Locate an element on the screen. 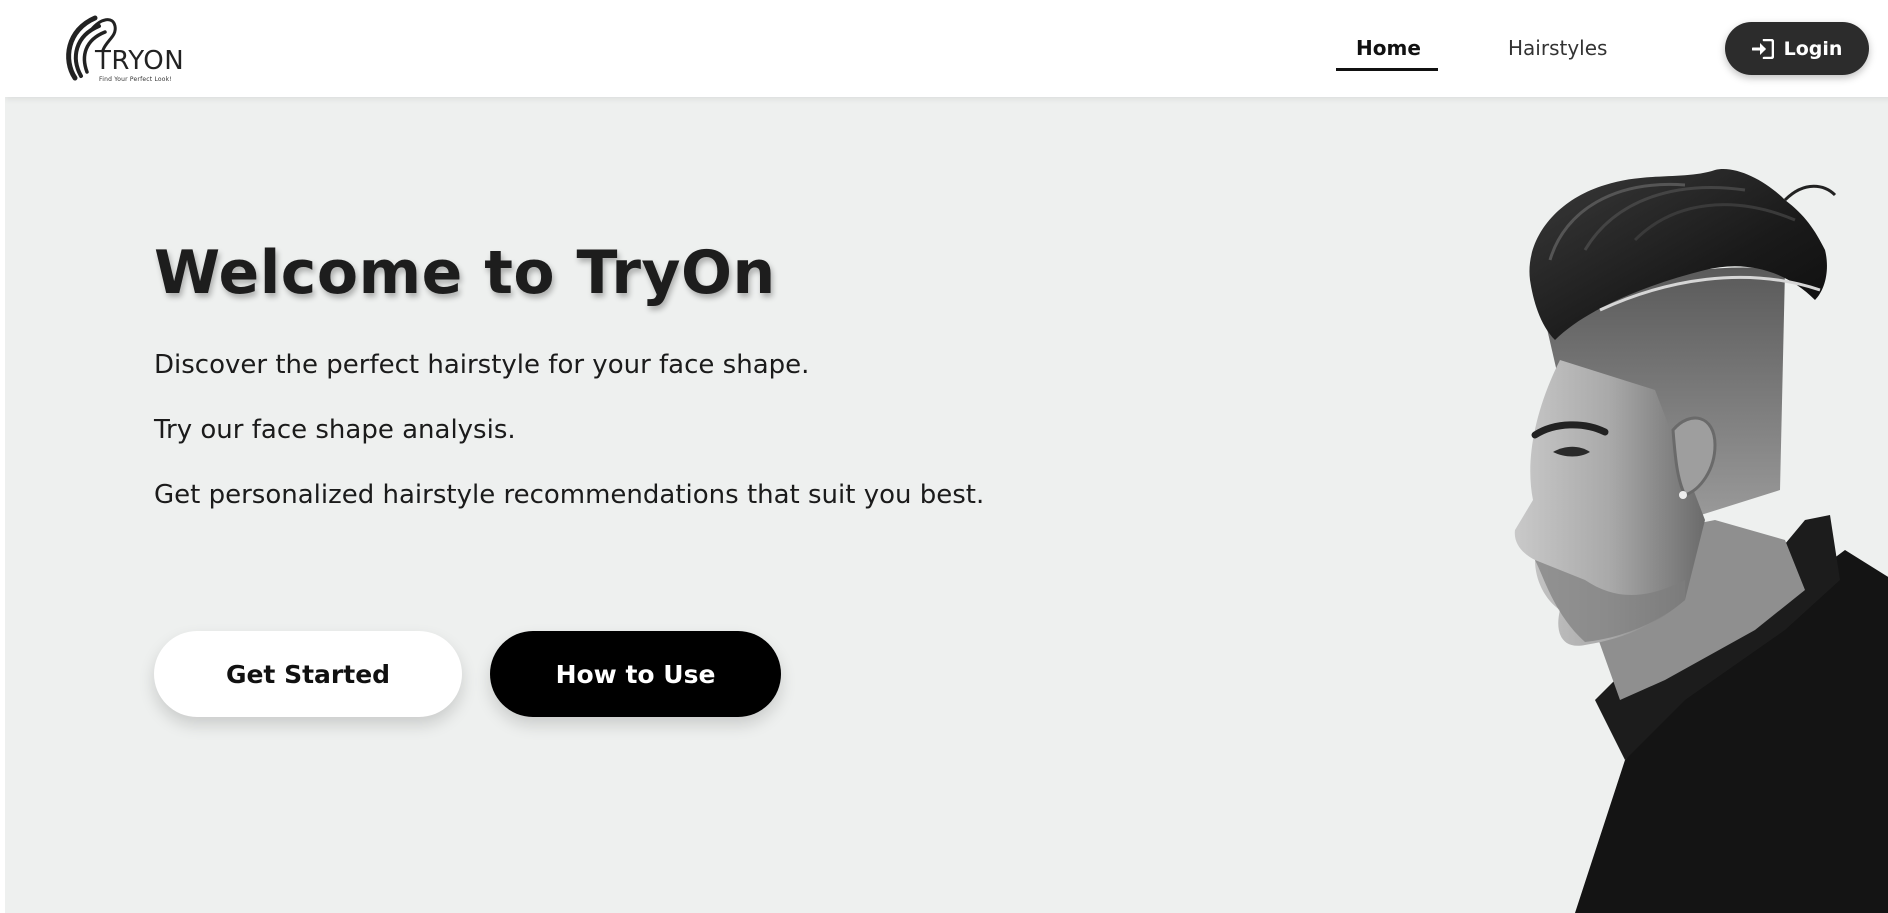 The width and height of the screenshot is (1888, 913). brand-name: TRYON is located at coordinates (140, 61).